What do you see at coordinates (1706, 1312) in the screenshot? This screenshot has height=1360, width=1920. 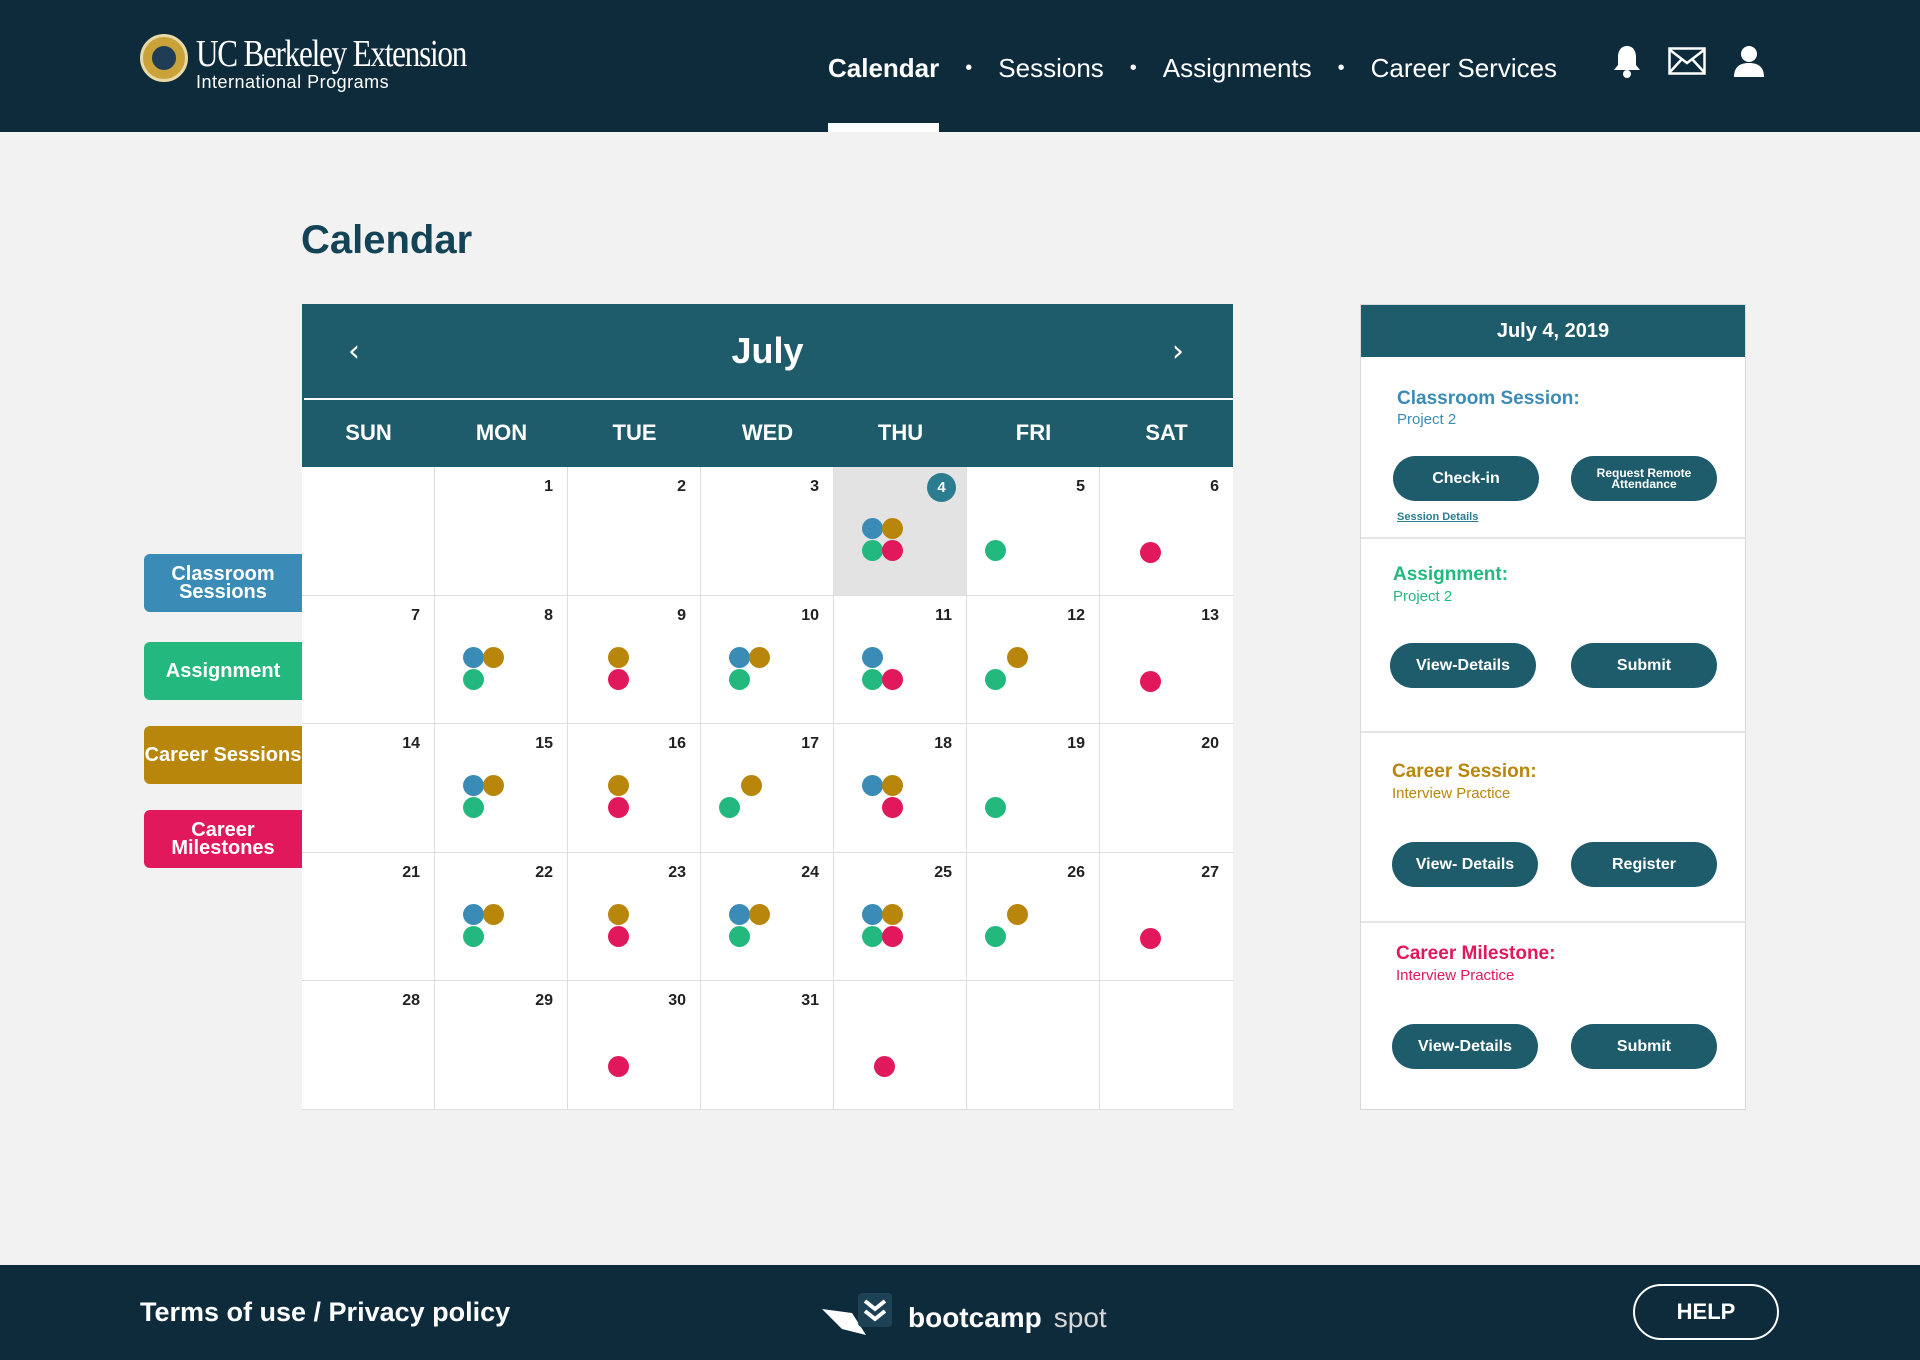 I see `help-button: HELP` at bounding box center [1706, 1312].